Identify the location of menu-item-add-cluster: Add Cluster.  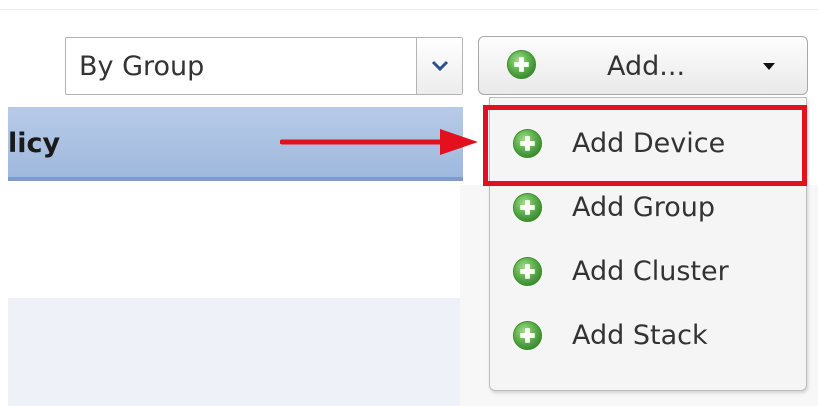
(648, 272).